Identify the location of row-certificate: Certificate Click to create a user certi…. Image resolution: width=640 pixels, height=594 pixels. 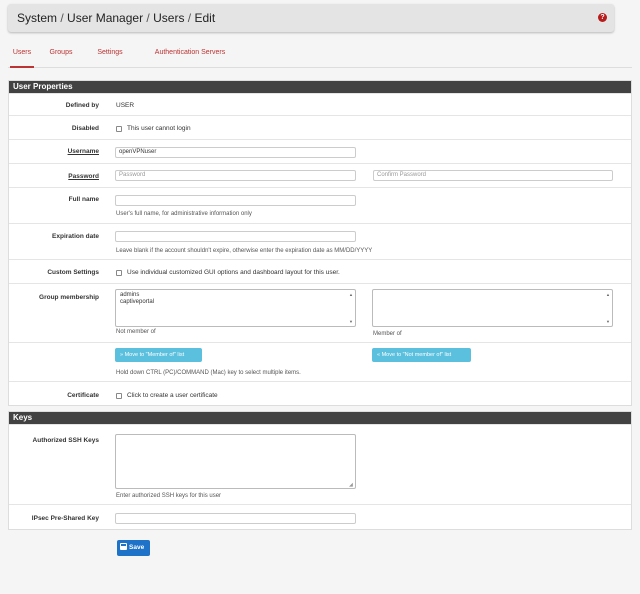
(320, 393).